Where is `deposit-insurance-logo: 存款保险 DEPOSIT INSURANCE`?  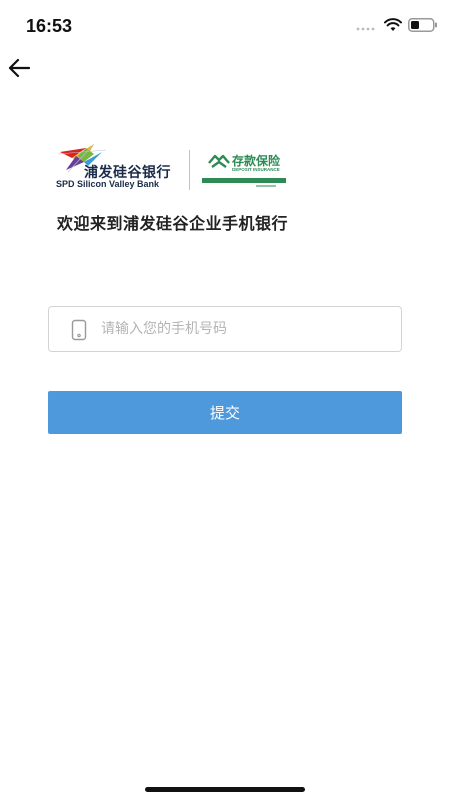
deposit-insurance-logo: 存款保险 DEPOSIT INSURANCE is located at coordinates (245, 172).